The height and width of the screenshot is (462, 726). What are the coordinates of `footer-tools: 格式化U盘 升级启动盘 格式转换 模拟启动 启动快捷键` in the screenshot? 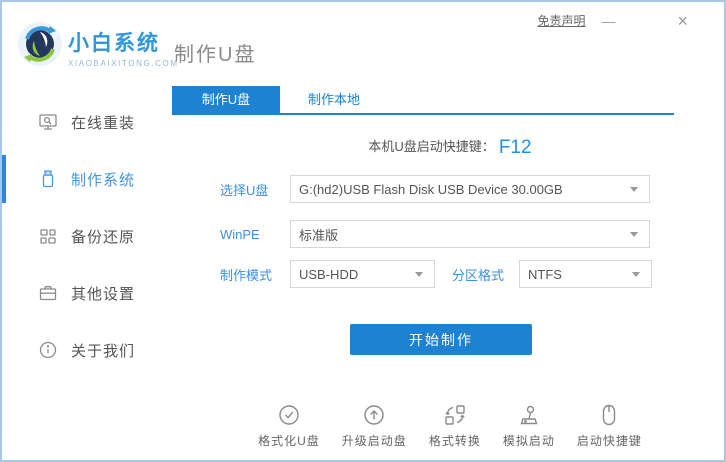 It's located at (448, 425).